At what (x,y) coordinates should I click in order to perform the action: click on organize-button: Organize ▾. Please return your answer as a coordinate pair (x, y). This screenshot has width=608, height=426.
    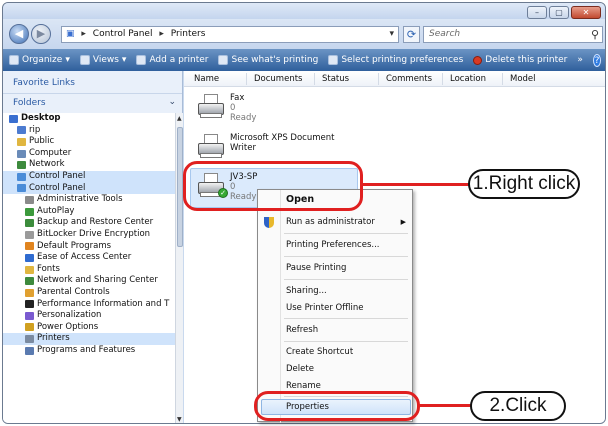
    Looking at the image, I should click on (39, 60).